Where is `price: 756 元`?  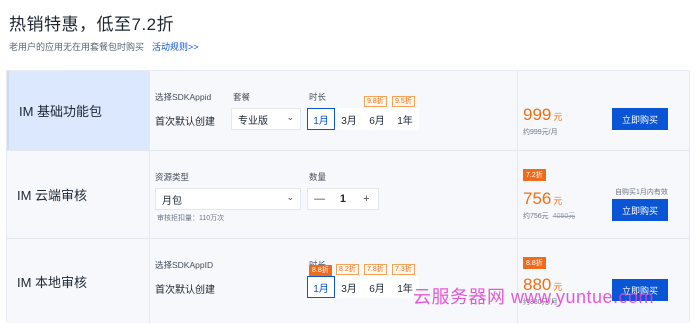
price: 756 元 is located at coordinates (542, 199).